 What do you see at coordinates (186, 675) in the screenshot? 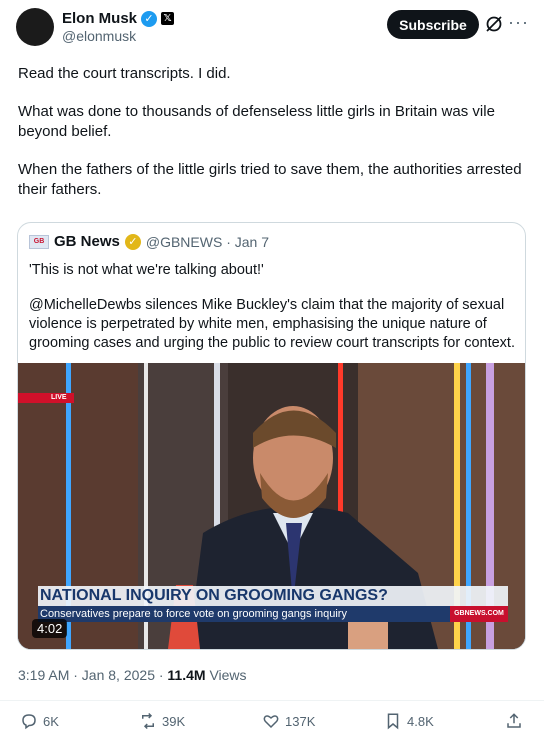
I see `views-count: 11.4M` at bounding box center [186, 675].